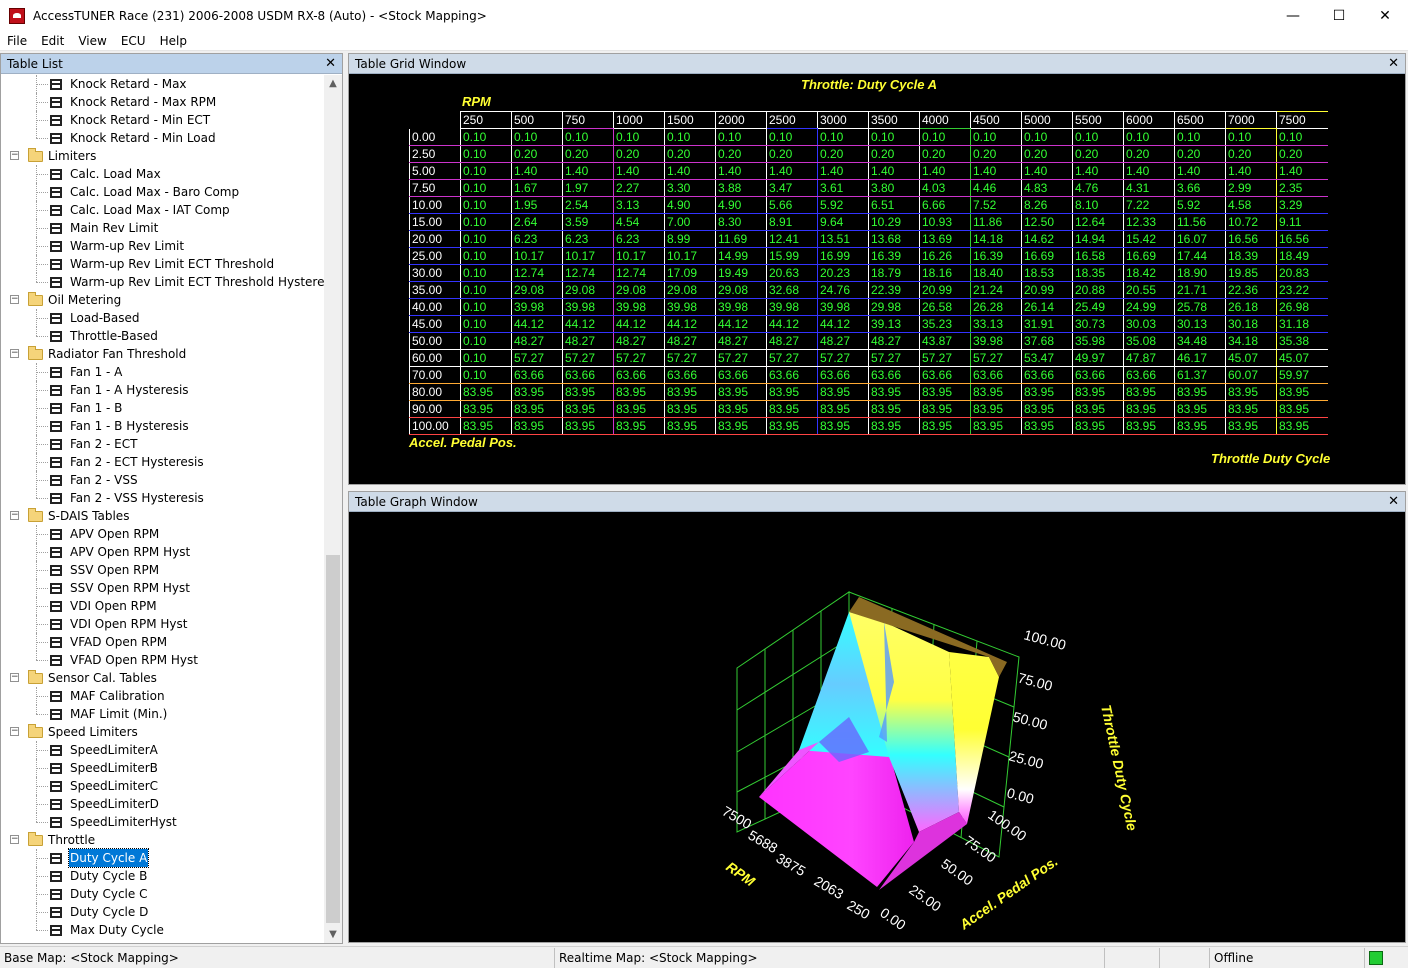  I want to click on close-button: ✕, so click(1385, 15).